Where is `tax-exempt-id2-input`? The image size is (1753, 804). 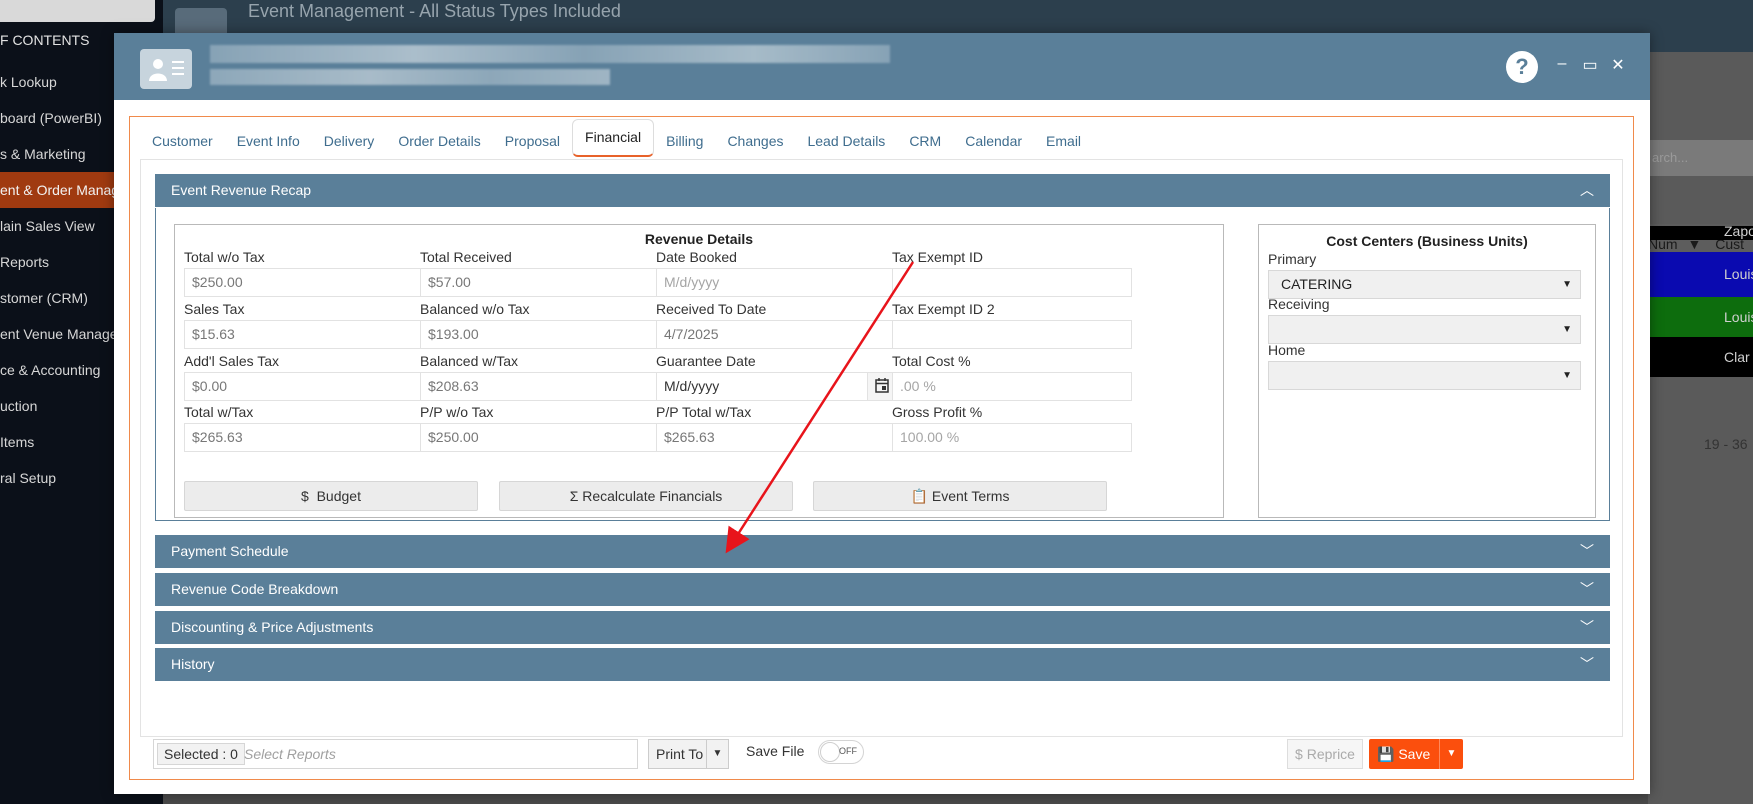
tax-exempt-id2-input is located at coordinates (1012, 334).